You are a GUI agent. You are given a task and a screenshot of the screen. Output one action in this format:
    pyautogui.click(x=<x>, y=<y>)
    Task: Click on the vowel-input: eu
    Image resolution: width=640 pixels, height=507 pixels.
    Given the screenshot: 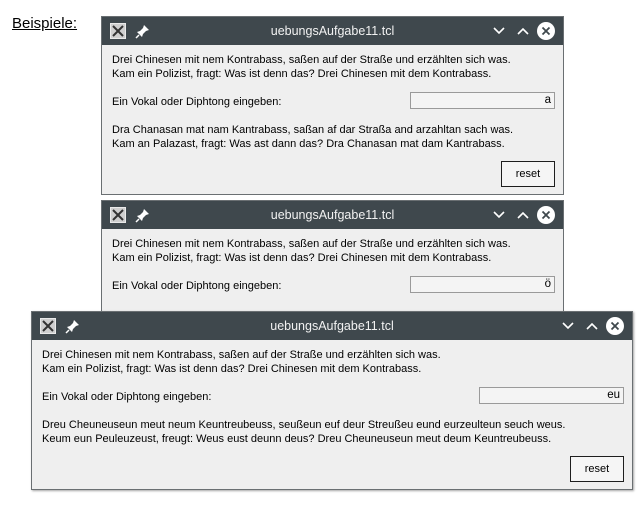 What is the action you would take?
    pyautogui.click(x=551, y=395)
    